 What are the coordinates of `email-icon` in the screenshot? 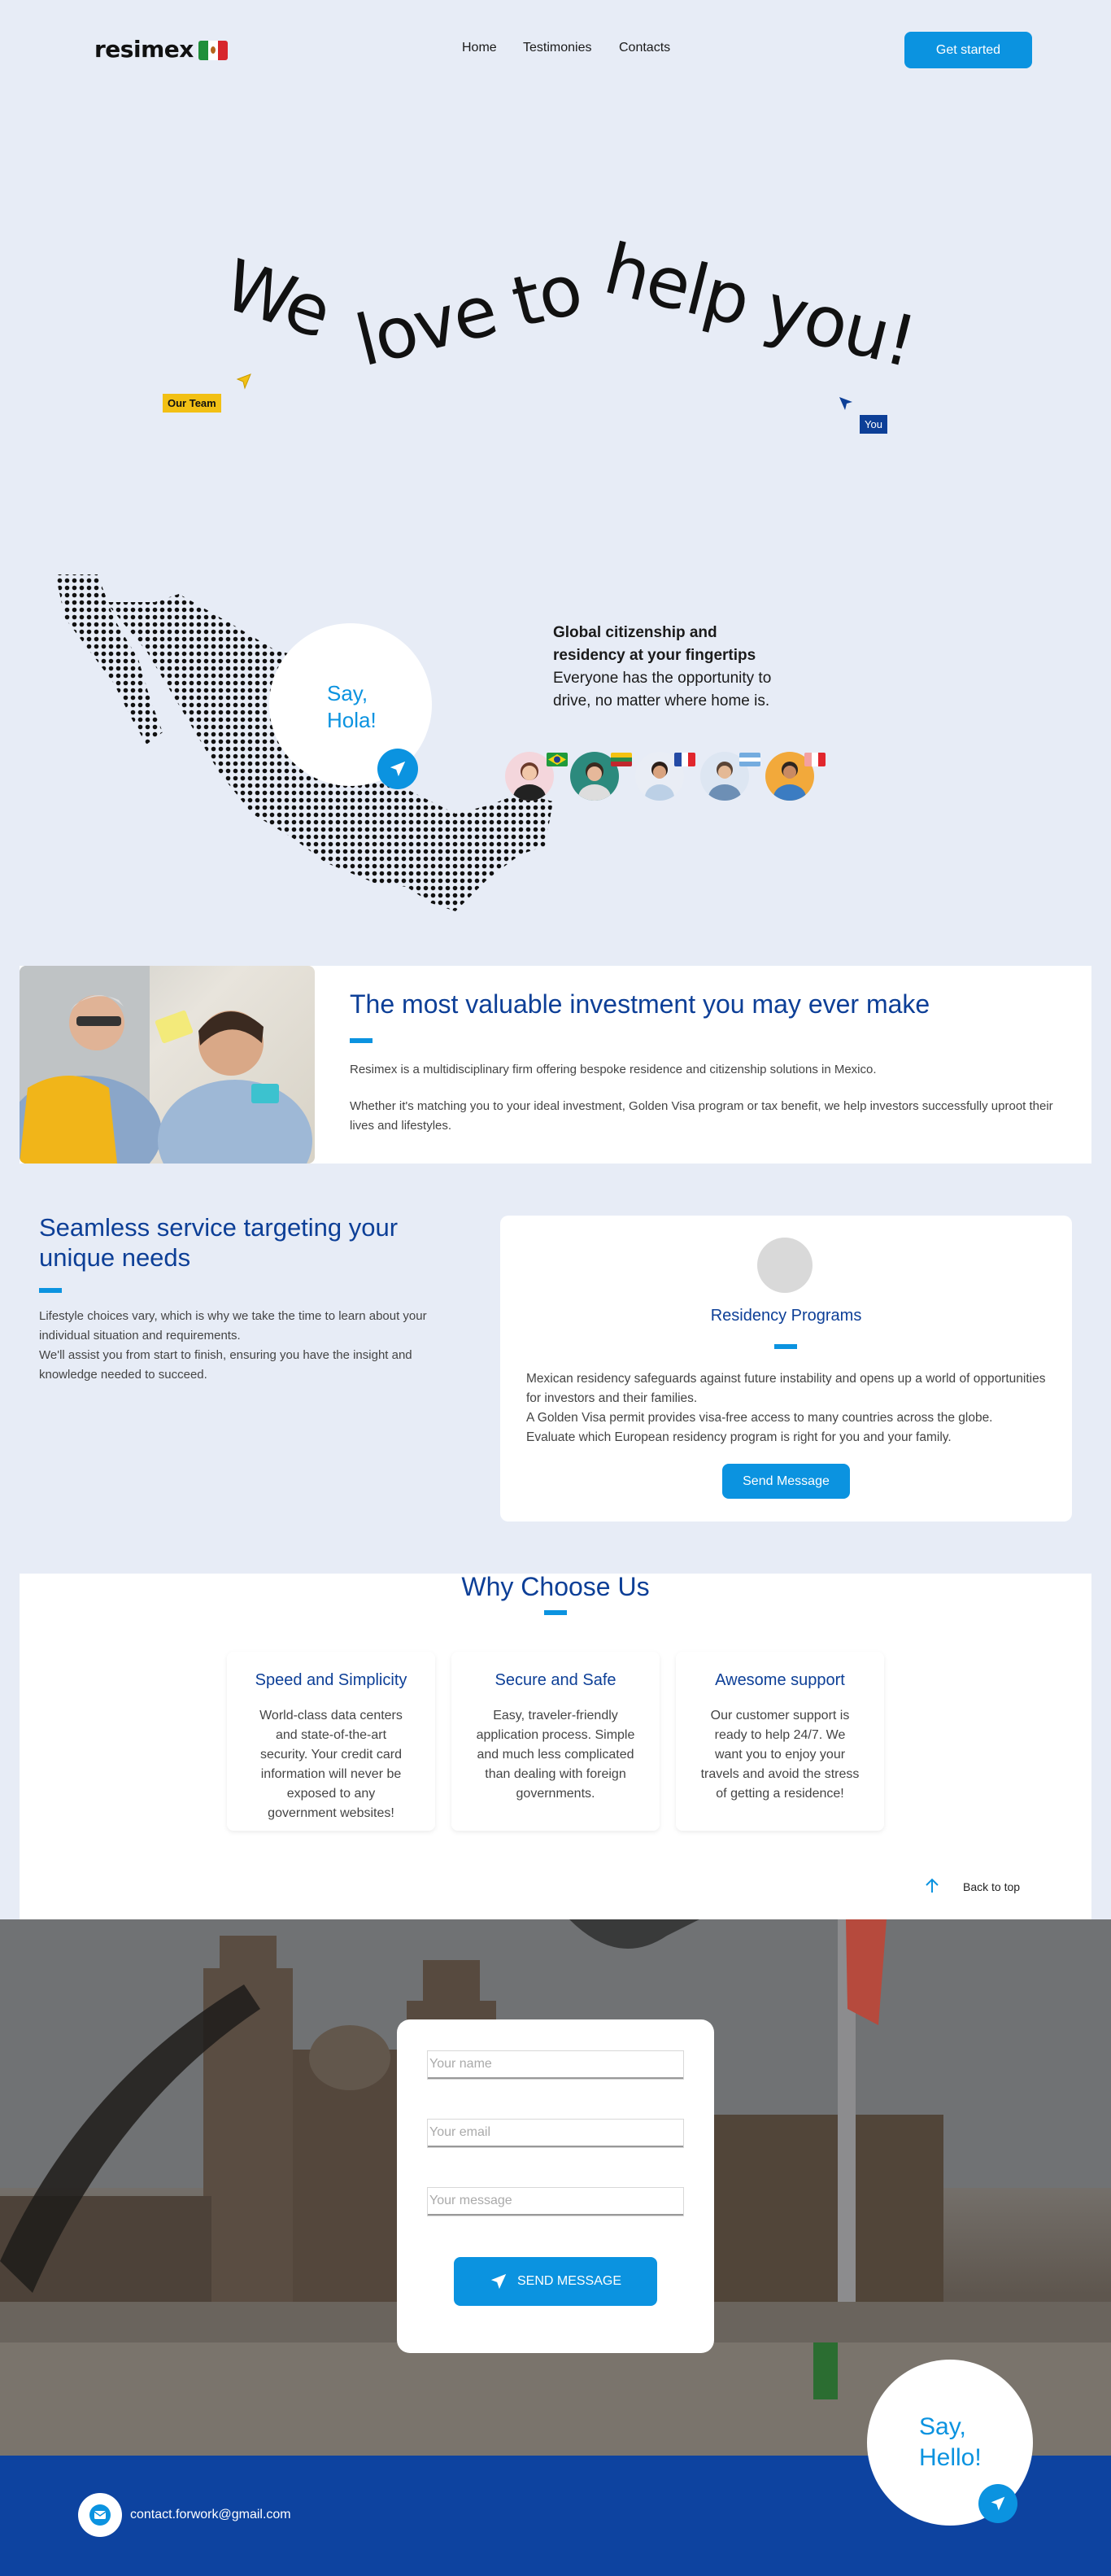 It's located at (100, 2515).